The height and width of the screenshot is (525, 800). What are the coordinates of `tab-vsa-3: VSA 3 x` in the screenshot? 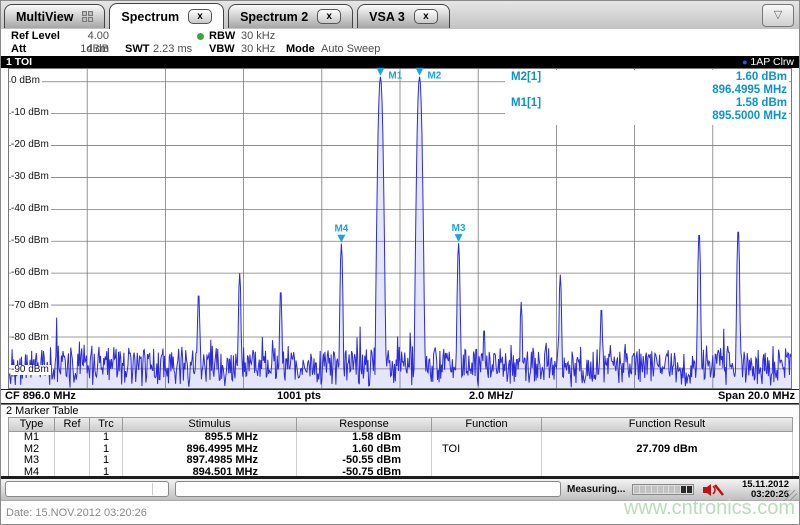 It's located at (403, 16).